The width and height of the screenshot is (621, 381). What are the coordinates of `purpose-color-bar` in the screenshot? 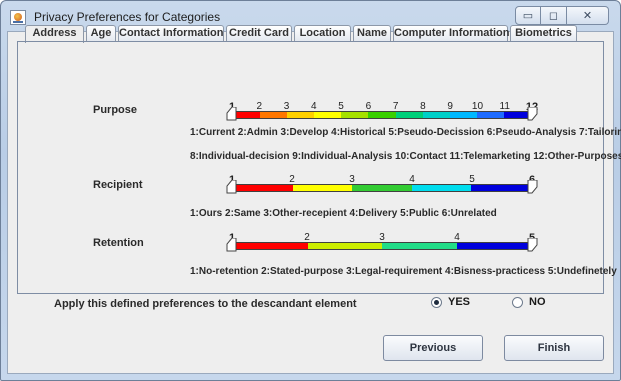 It's located at (382, 115).